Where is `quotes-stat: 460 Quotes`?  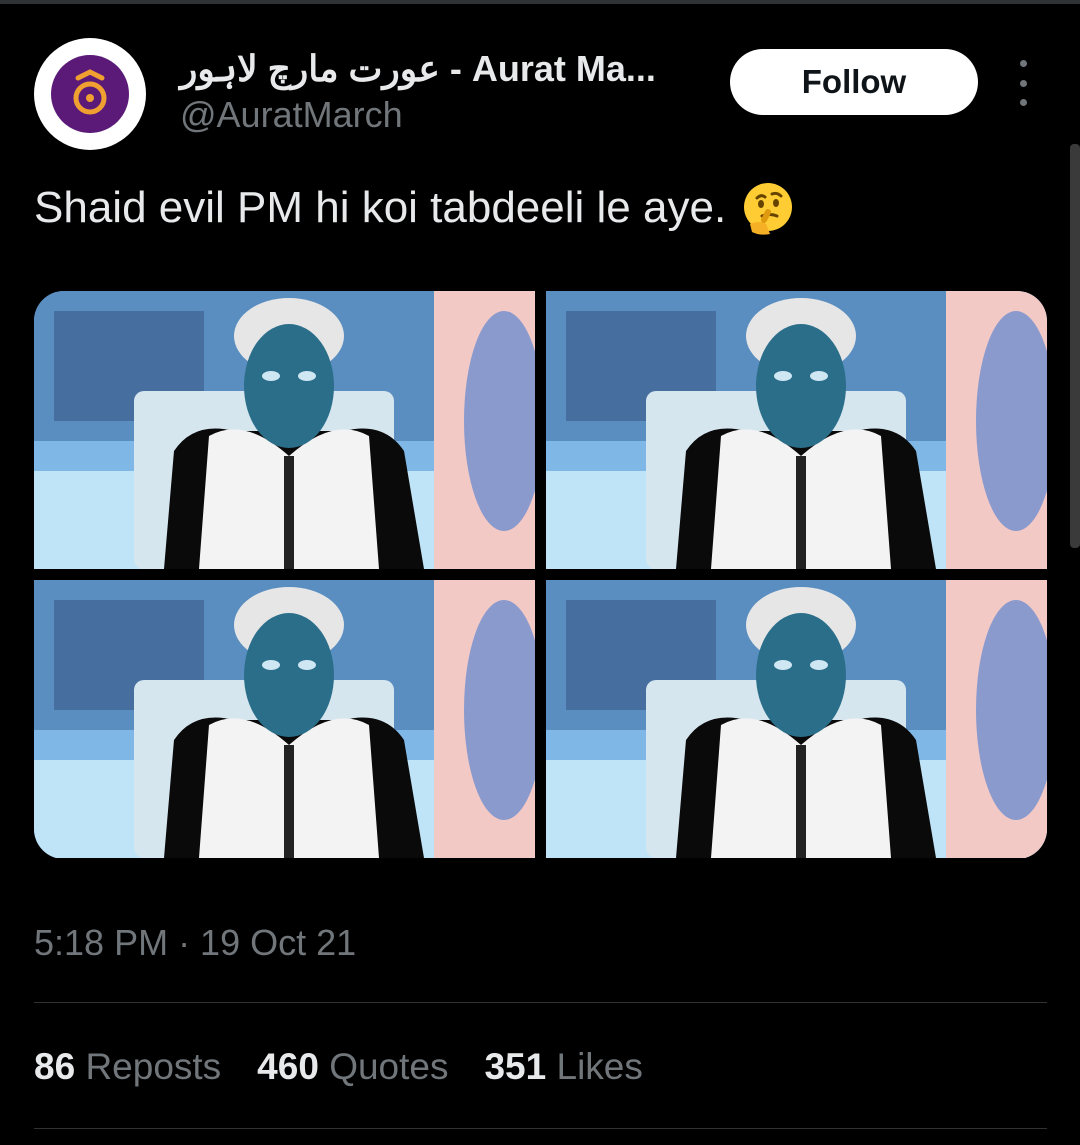 quotes-stat: 460 Quotes is located at coordinates (352, 1067).